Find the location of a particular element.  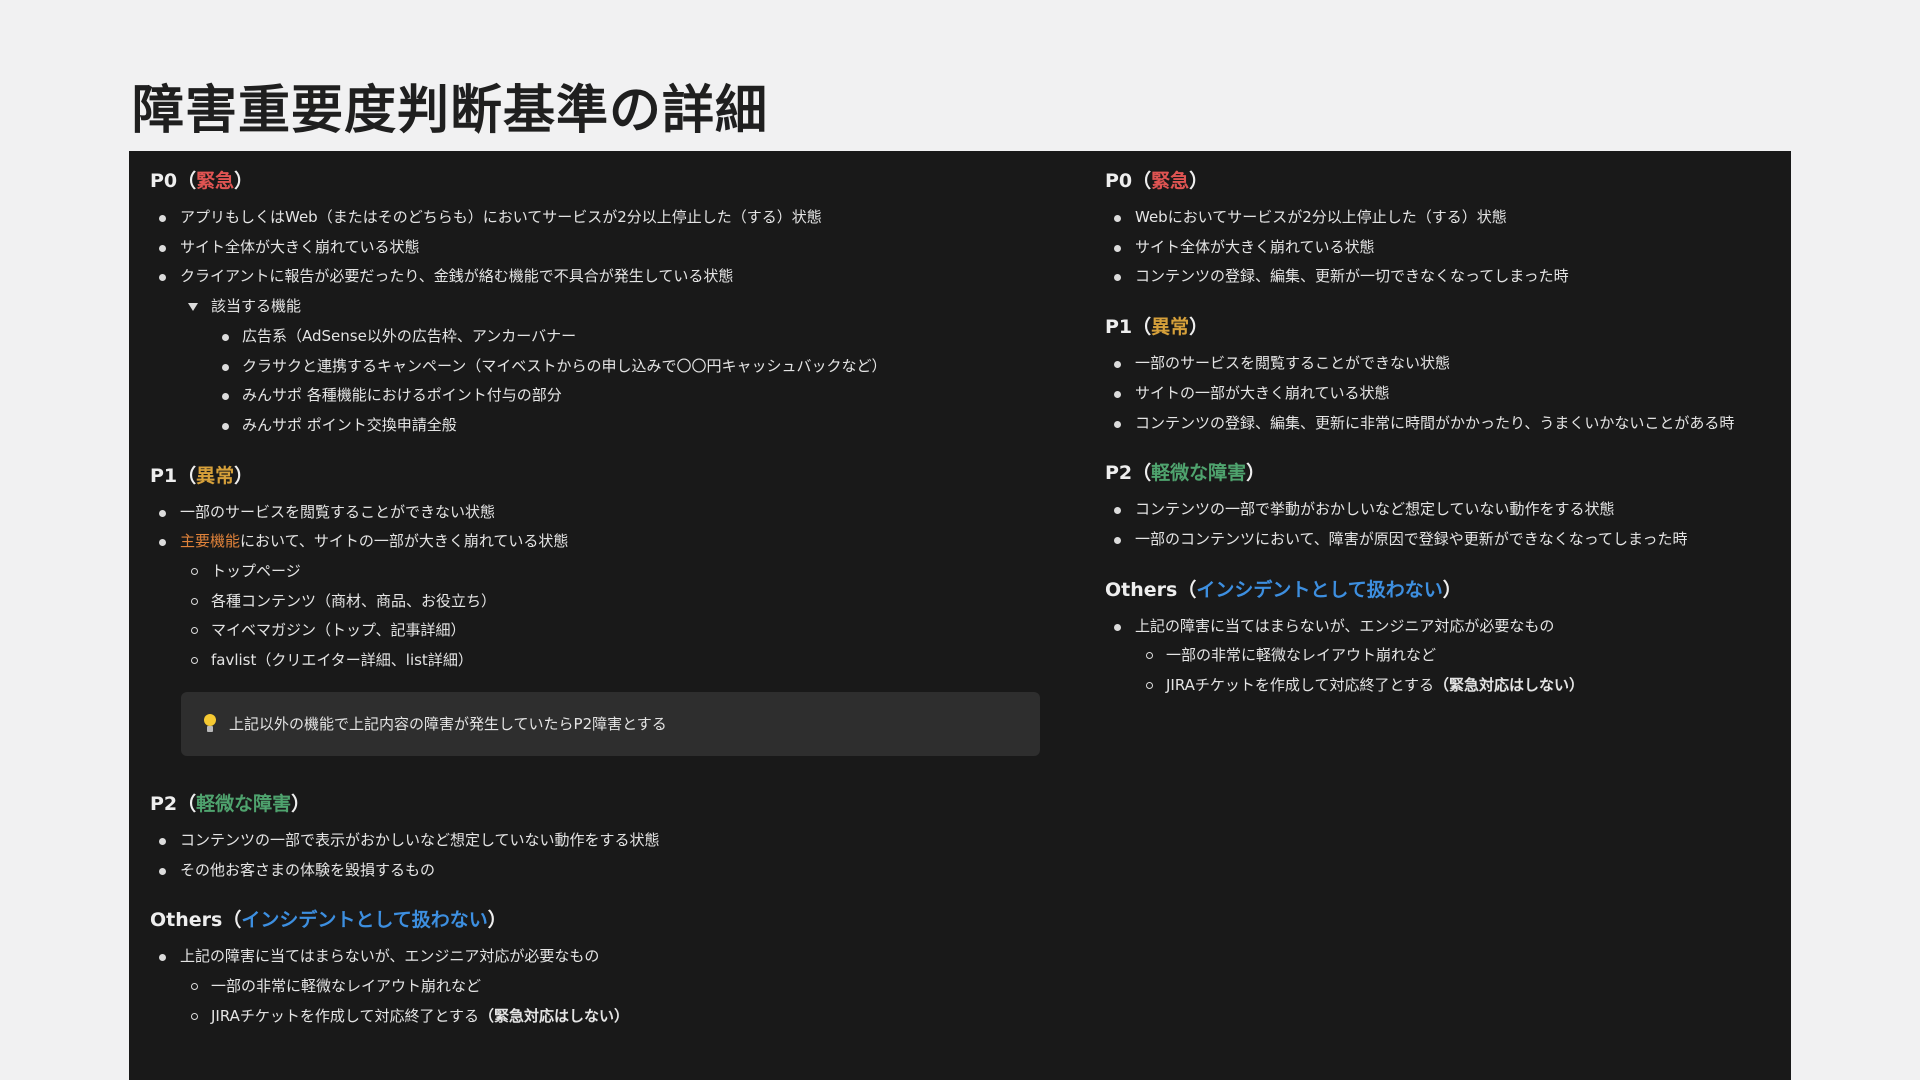

left-p0-close: ） is located at coordinates (244, 181).